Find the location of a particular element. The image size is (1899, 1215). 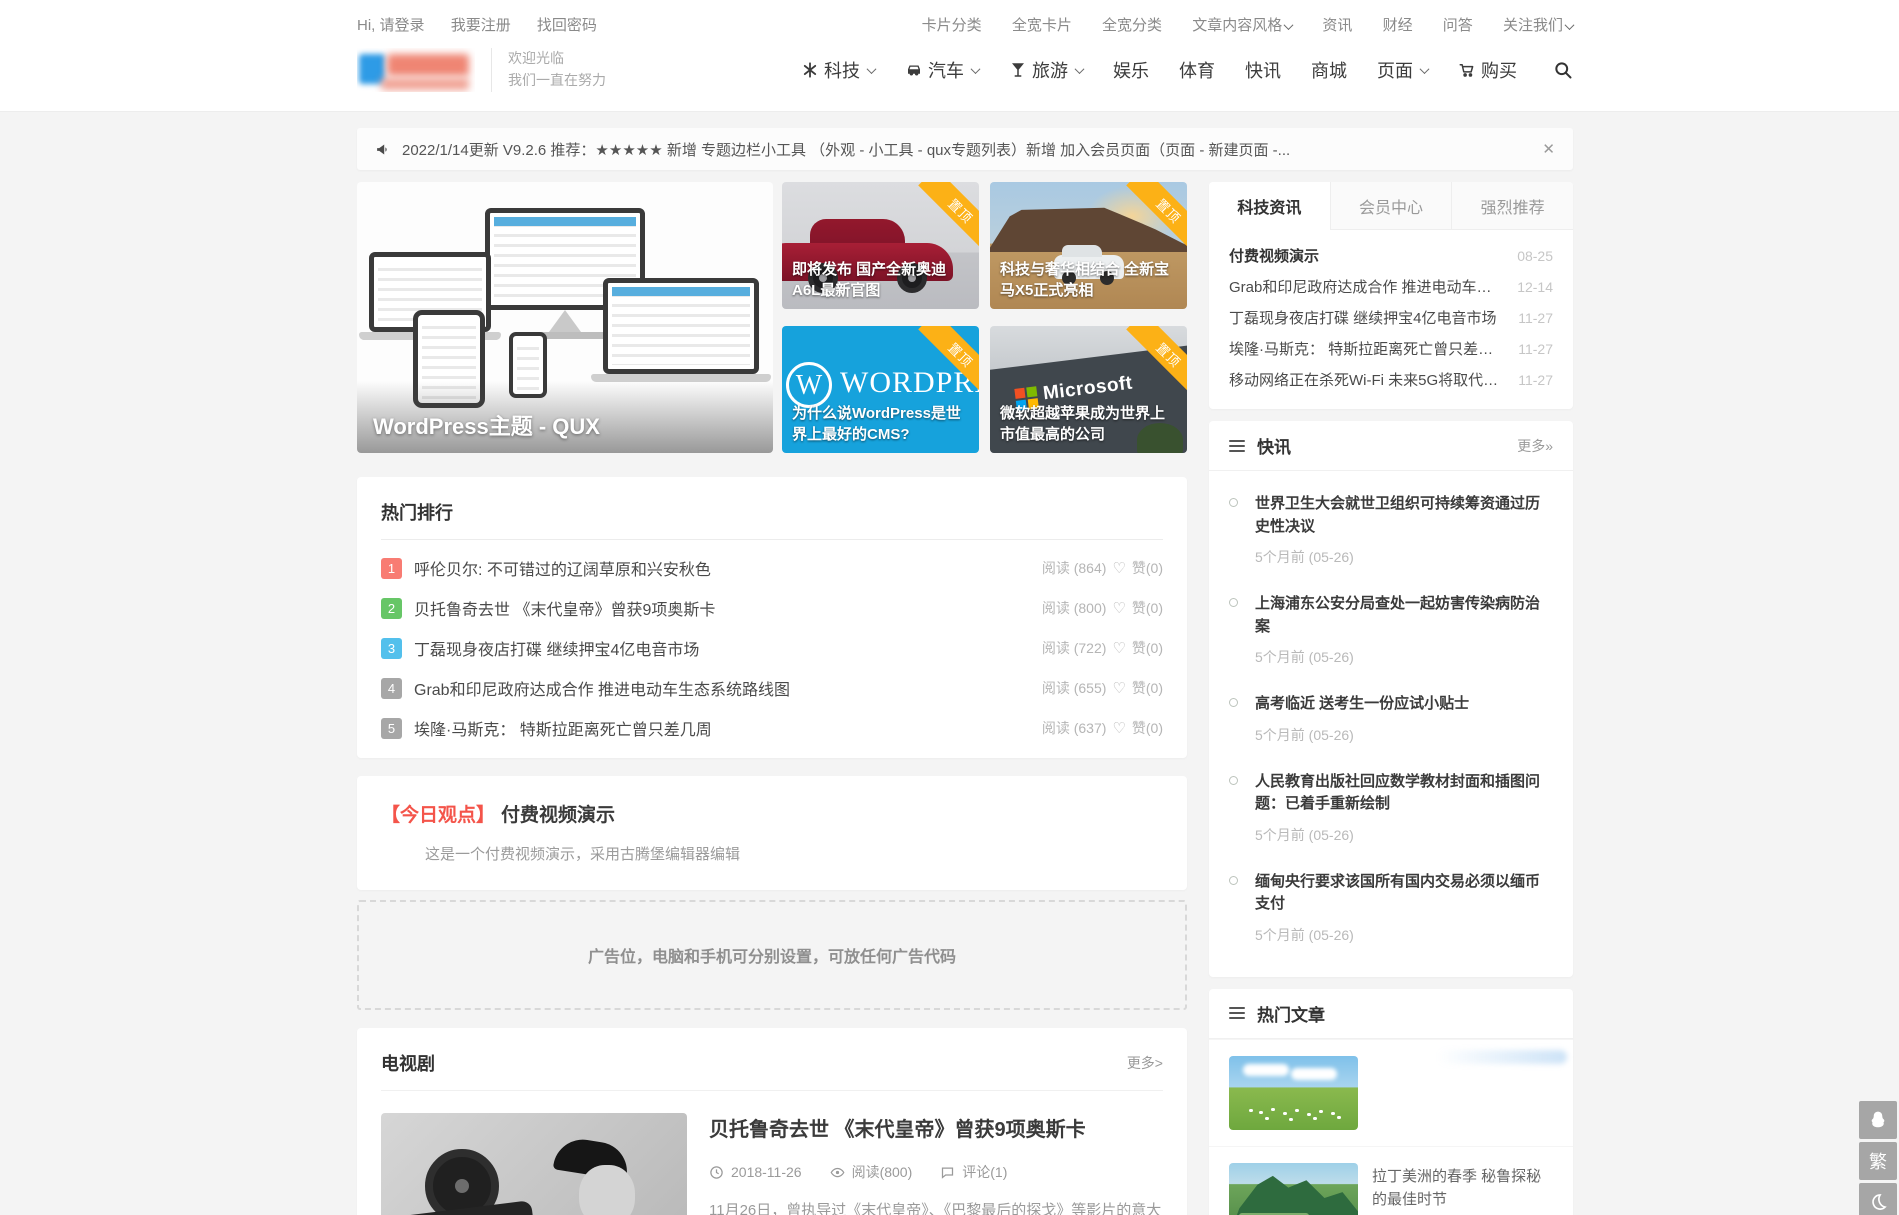

close-icon: ✕ is located at coordinates (1548, 149).